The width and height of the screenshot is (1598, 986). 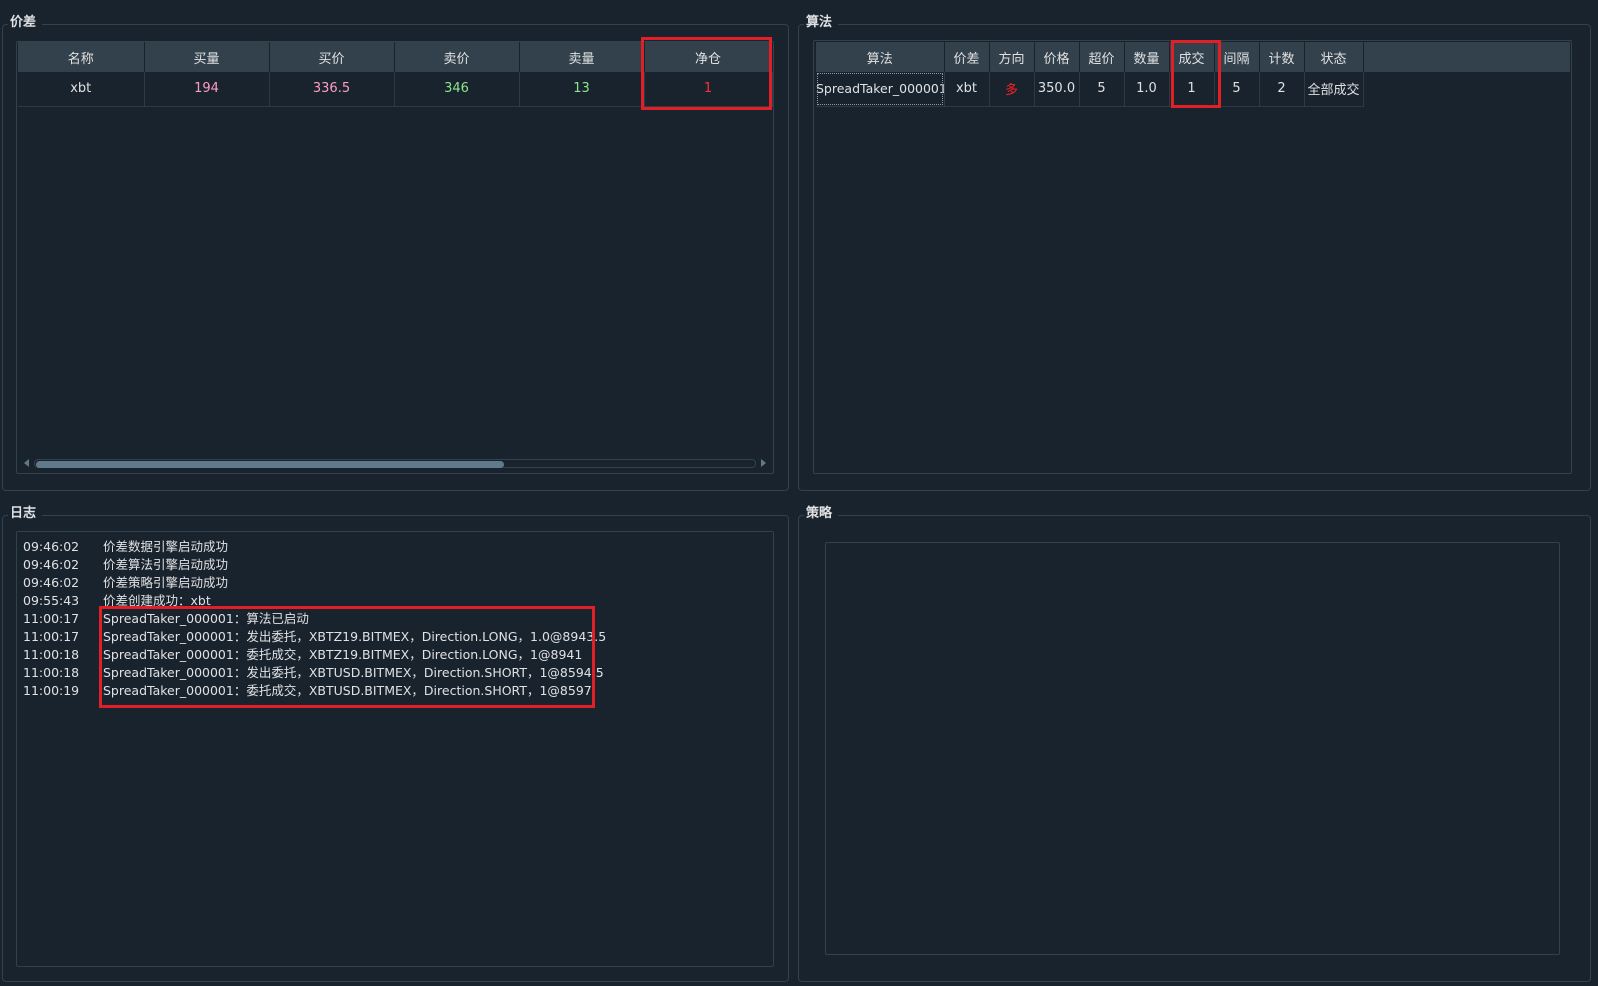 I want to click on cell-status: 全部成交, so click(x=1334, y=89).